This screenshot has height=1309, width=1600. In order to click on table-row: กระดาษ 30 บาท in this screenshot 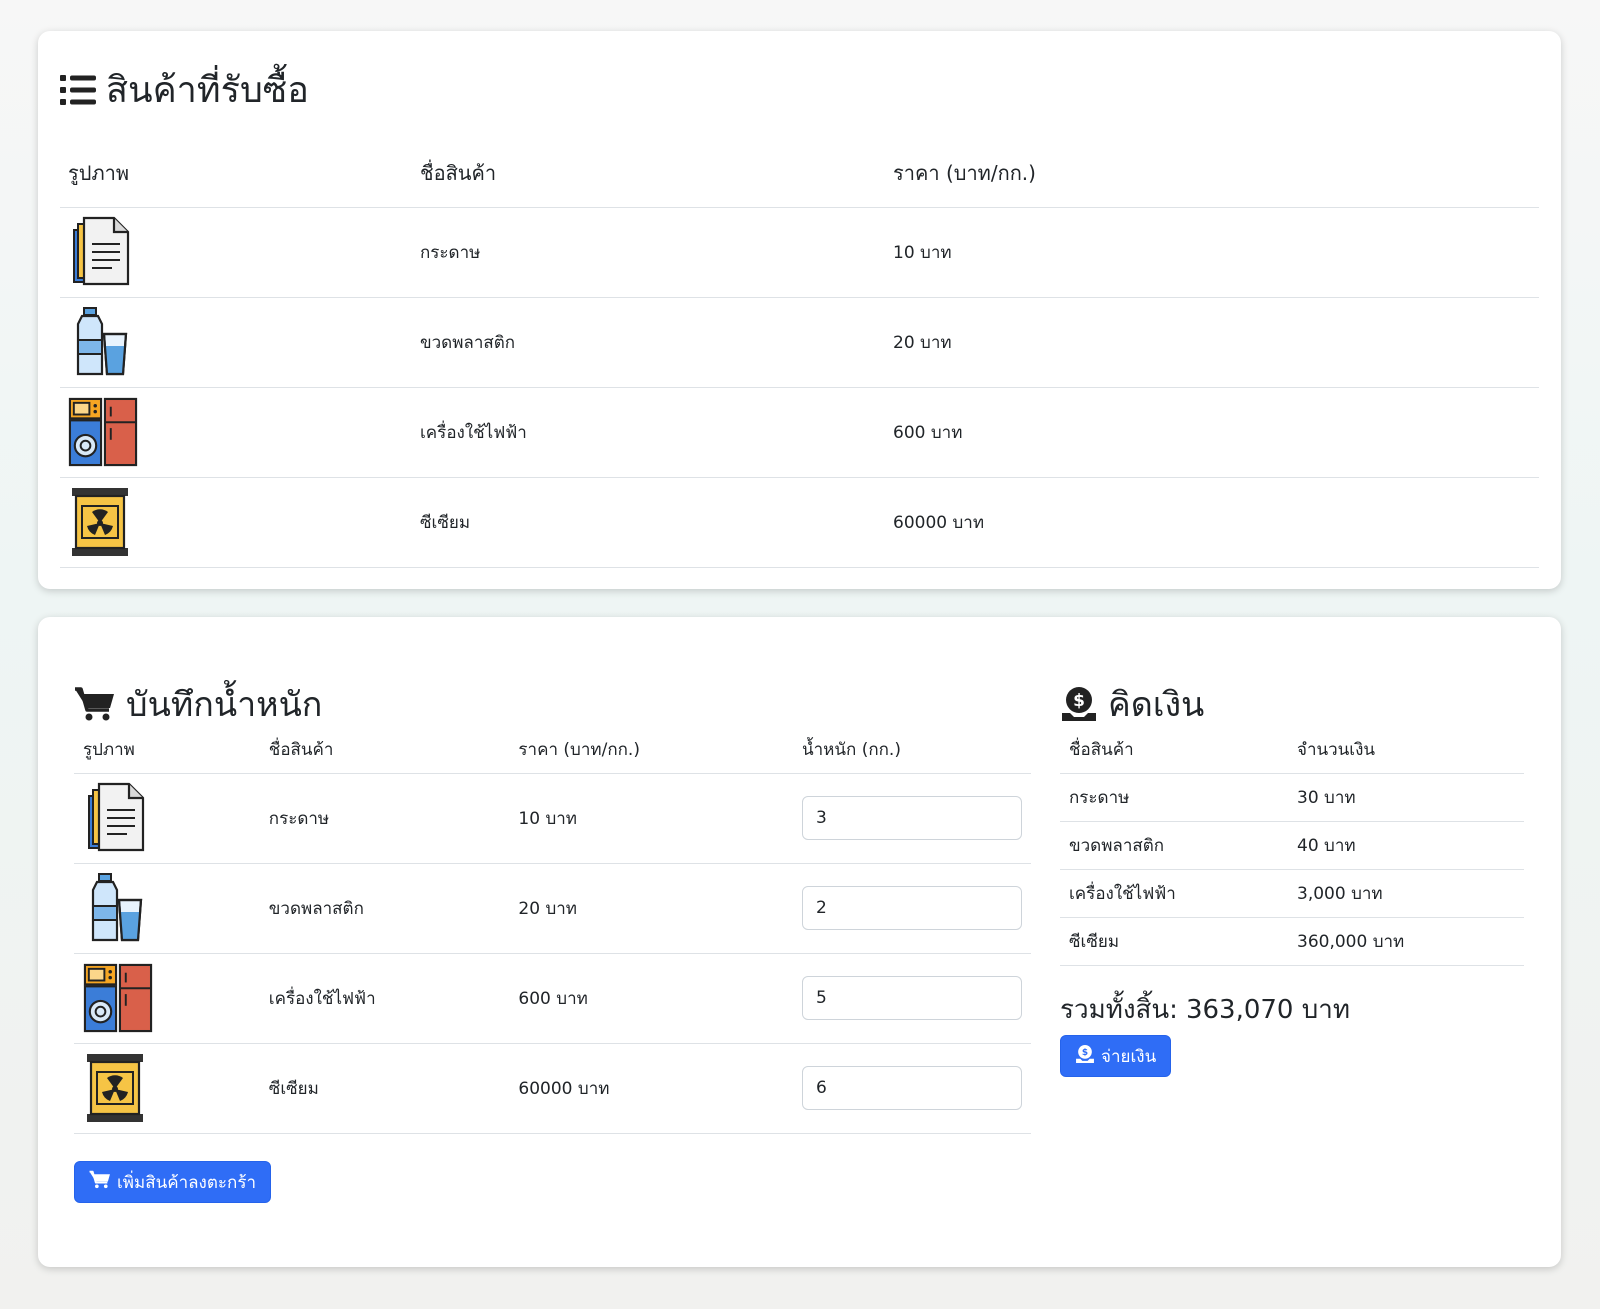, I will do `click(1292, 797)`.